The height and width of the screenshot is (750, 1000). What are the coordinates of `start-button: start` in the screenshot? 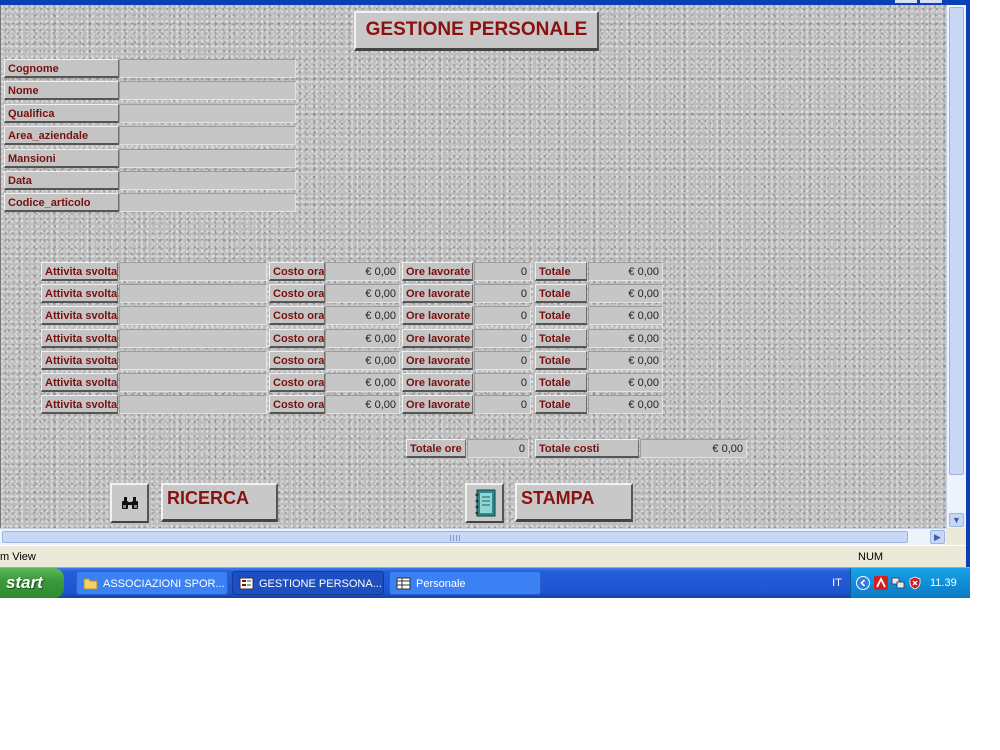 It's located at (32, 583).